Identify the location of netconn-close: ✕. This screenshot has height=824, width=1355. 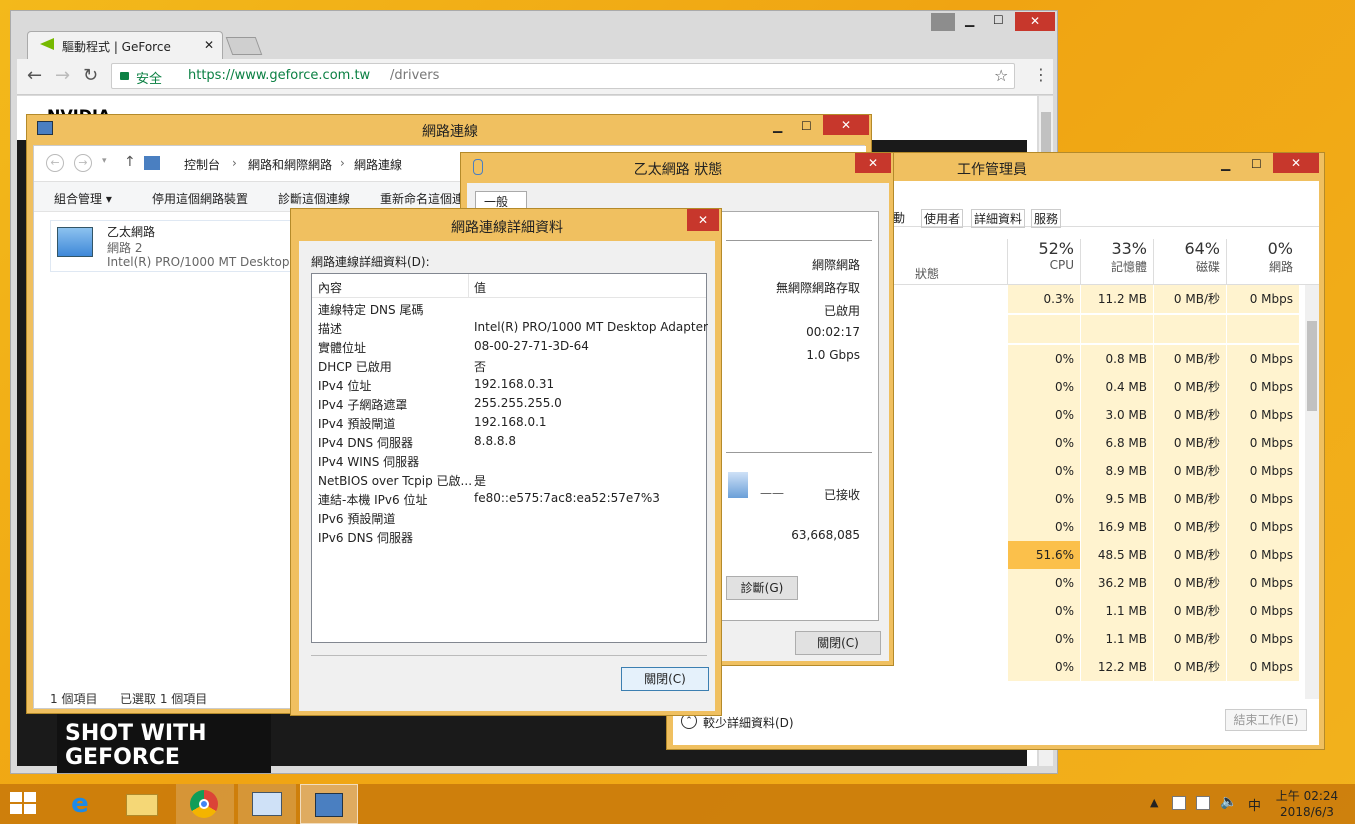
(846, 125).